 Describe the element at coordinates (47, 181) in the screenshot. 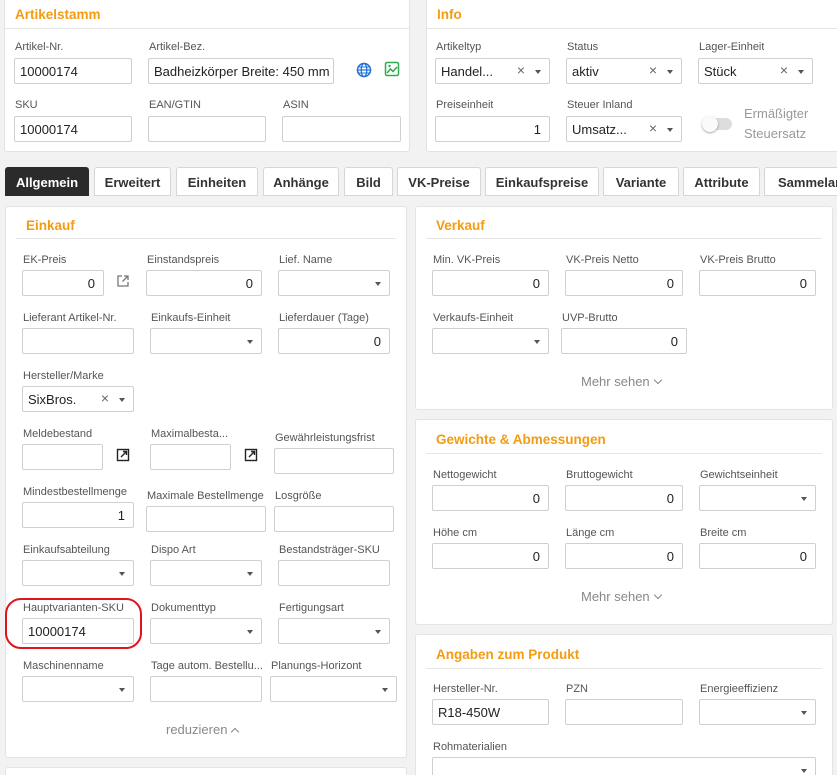

I see `tab-allgemein: Allgemein` at that location.